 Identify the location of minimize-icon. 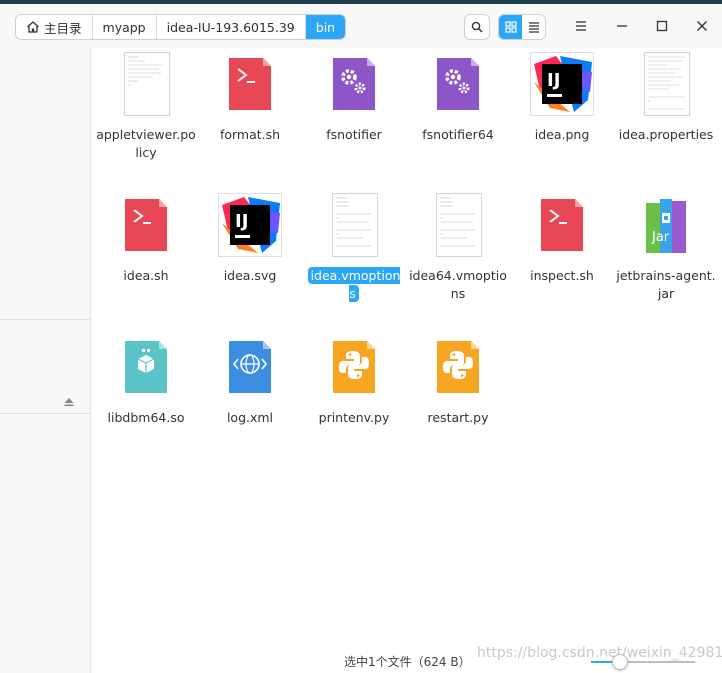
(622, 26).